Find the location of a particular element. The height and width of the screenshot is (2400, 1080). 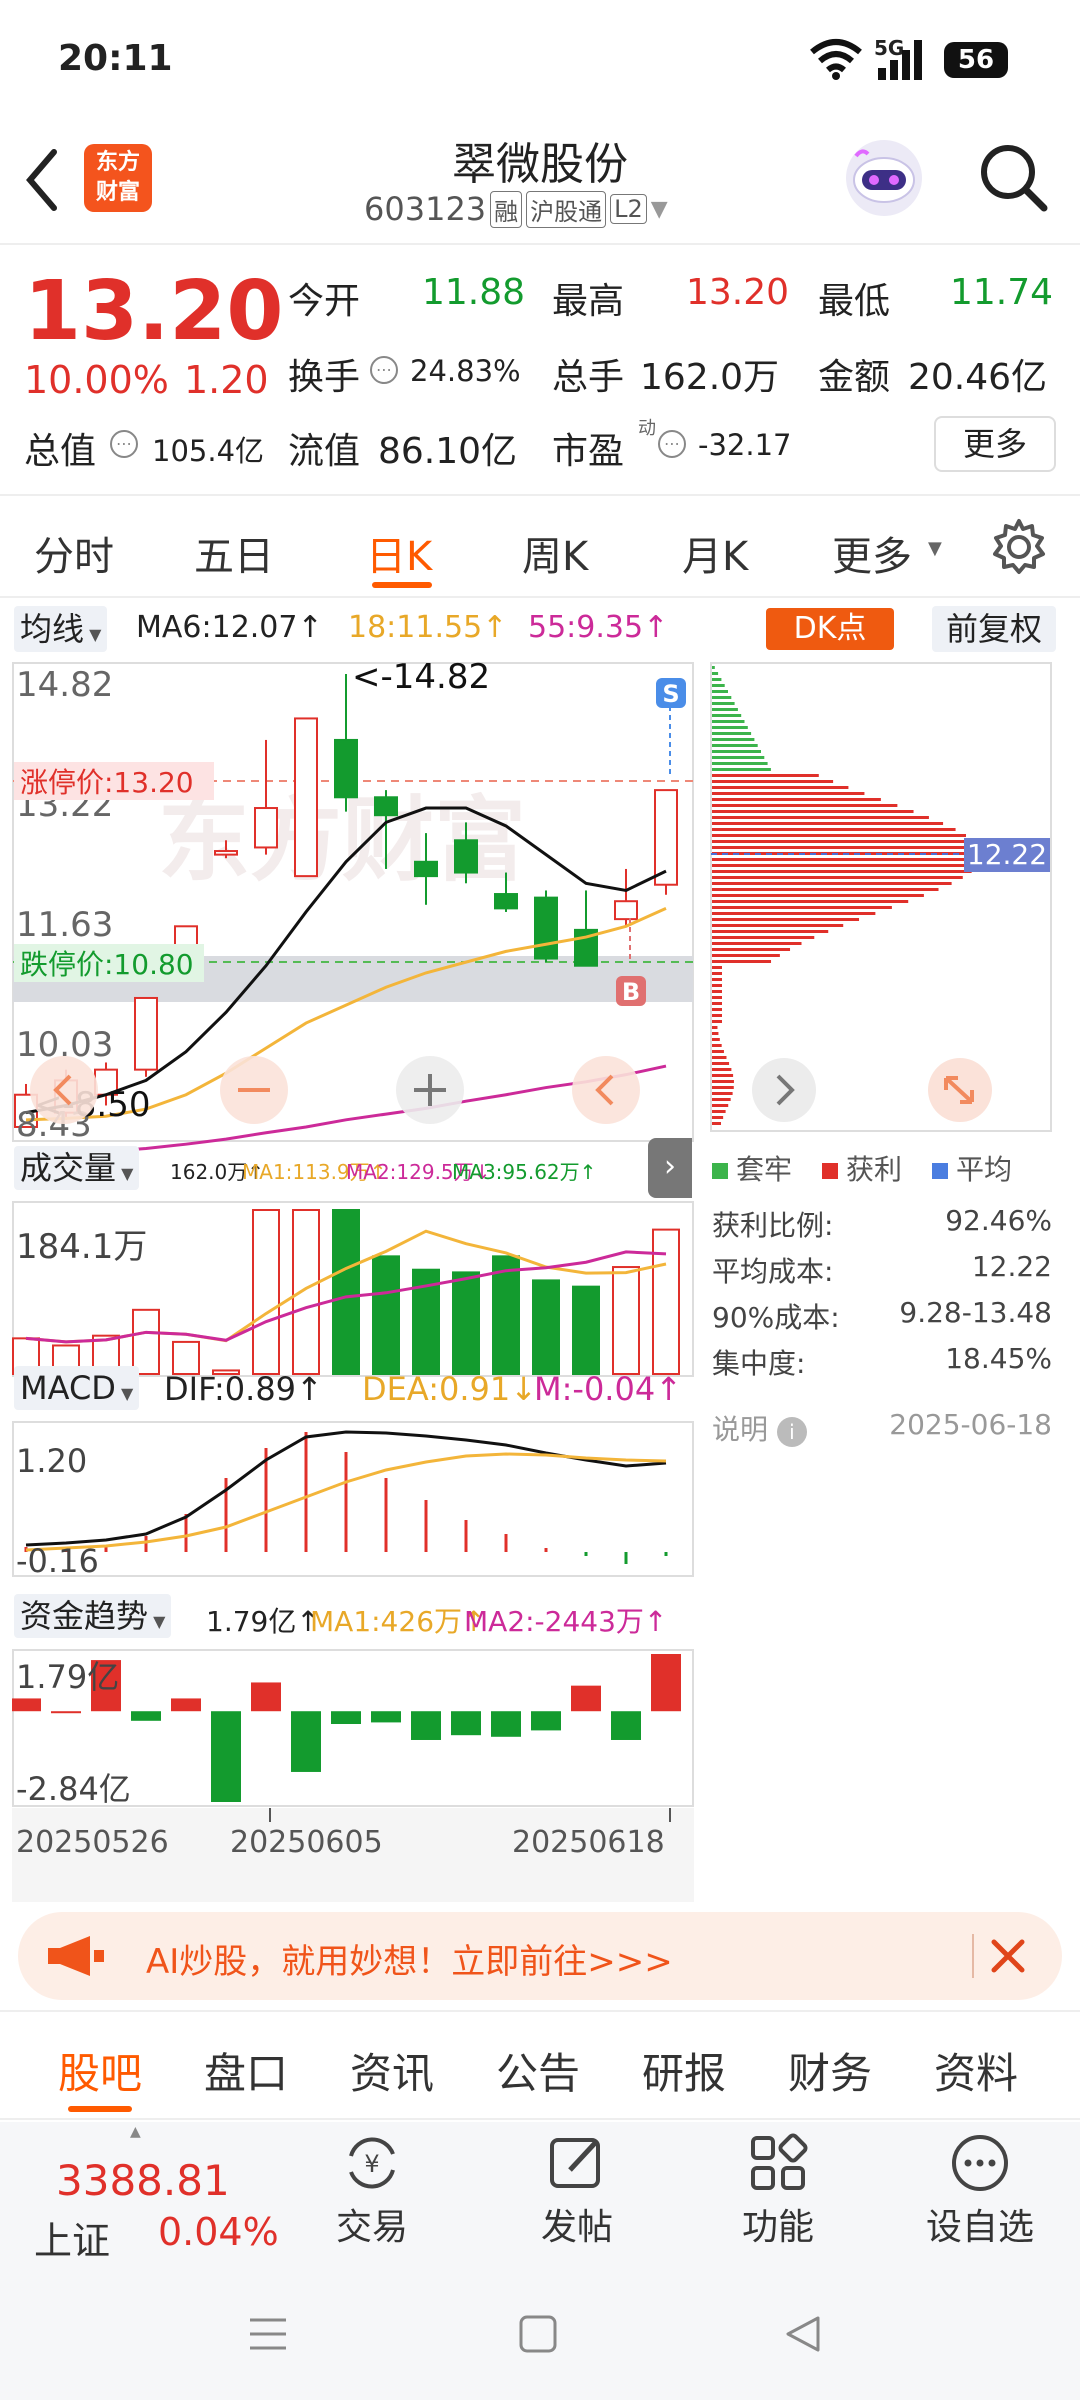

period-tabs: 分时 五日 日K 周K 月K 更多 ▼ is located at coordinates (540, 548).